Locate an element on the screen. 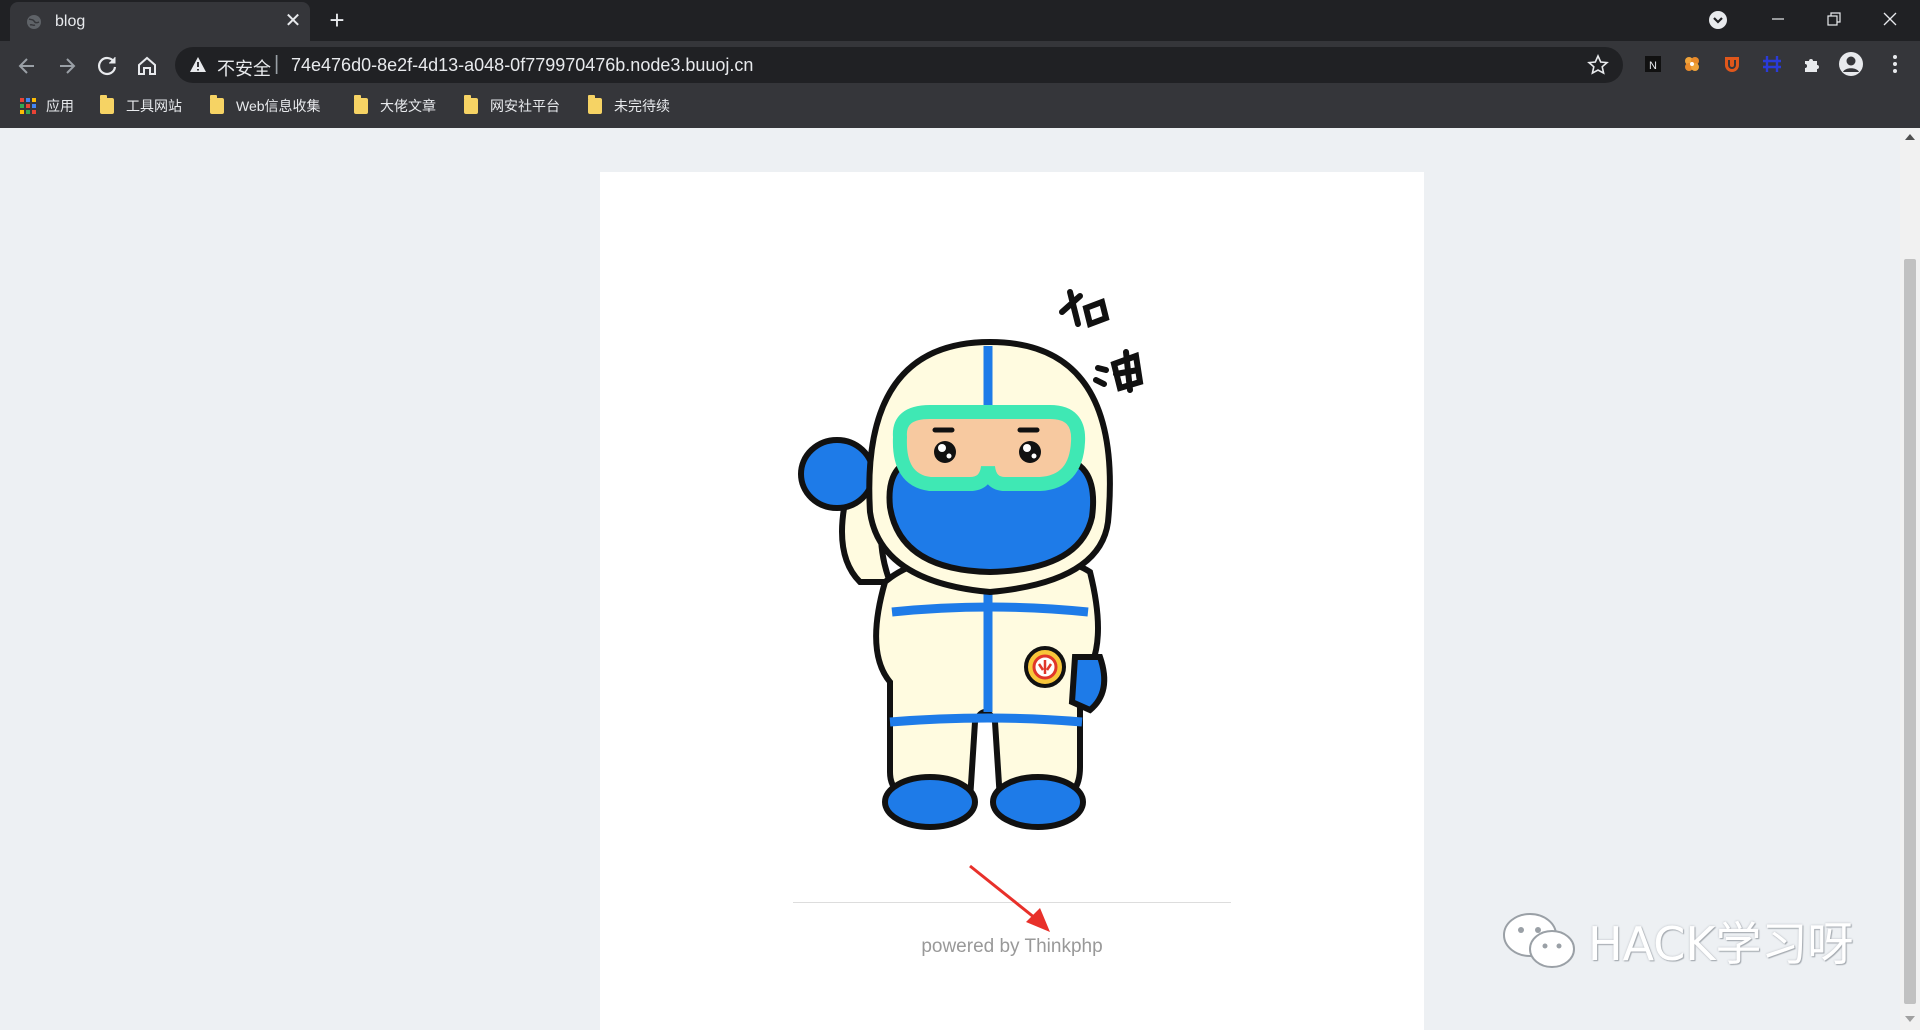 This screenshot has height=1030, width=1920. close-icon is located at coordinates (1890, 19).